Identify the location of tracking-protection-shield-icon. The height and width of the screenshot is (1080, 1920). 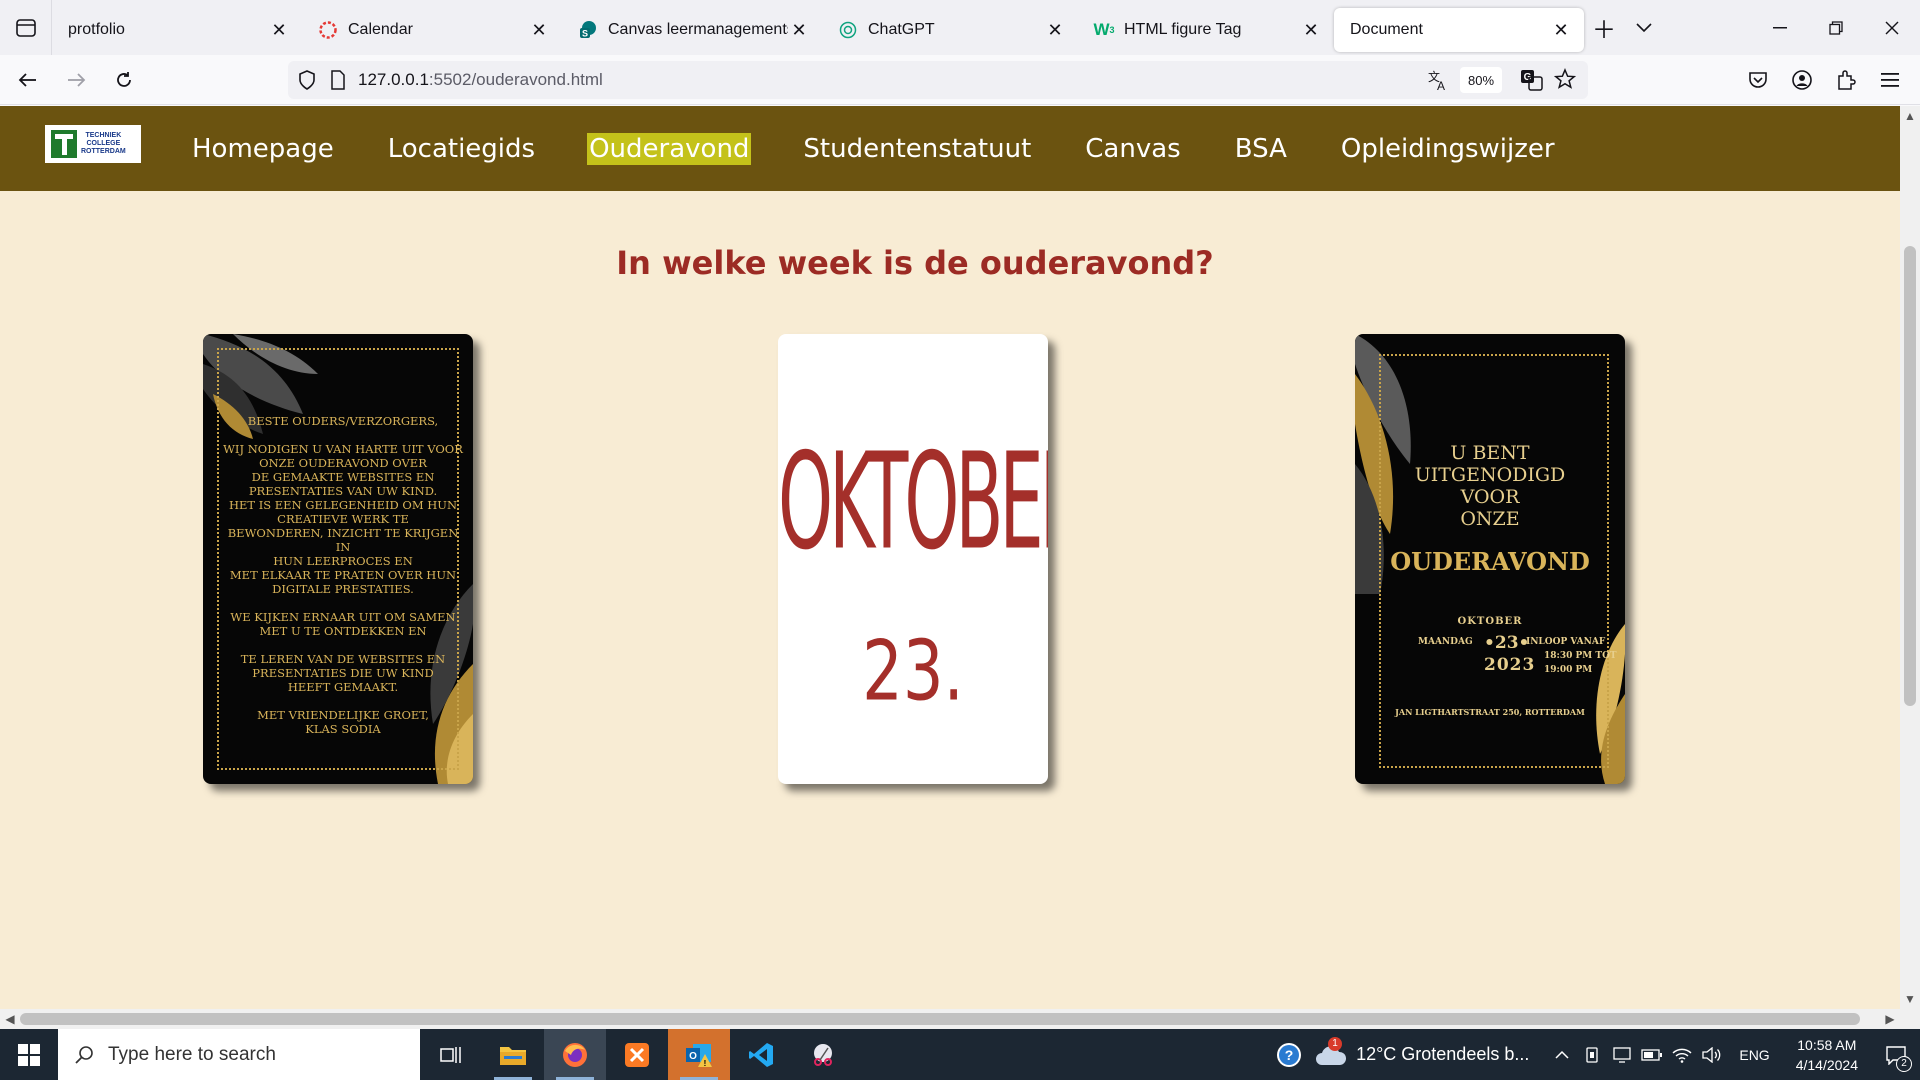
(307, 80).